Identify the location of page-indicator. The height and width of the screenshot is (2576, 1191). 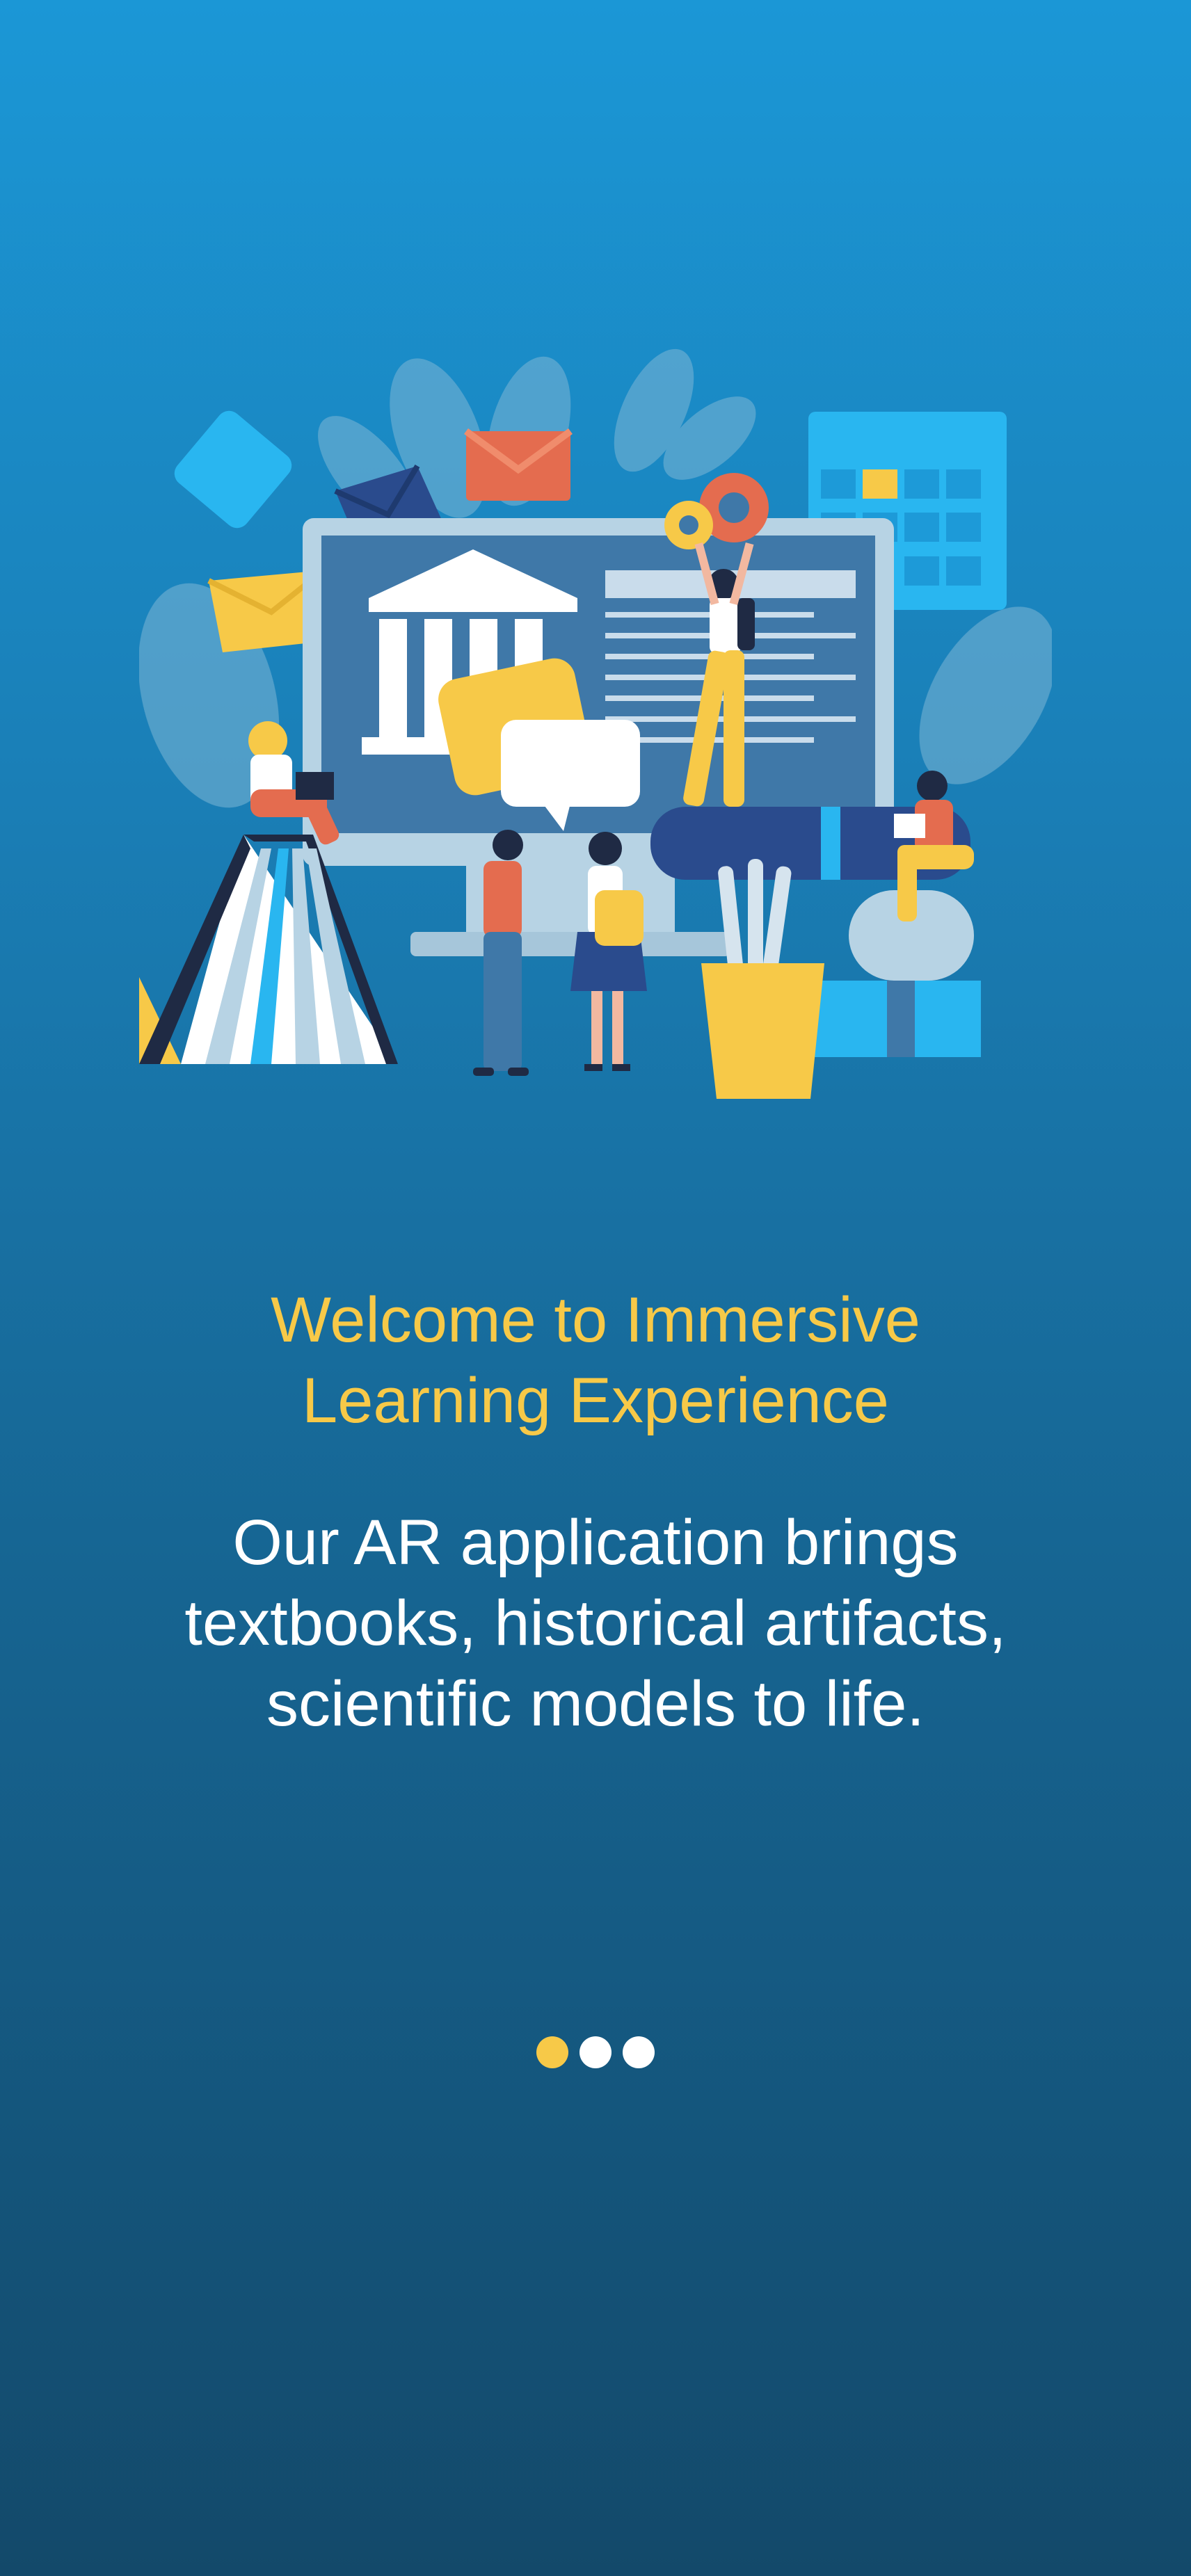
(595, 2052).